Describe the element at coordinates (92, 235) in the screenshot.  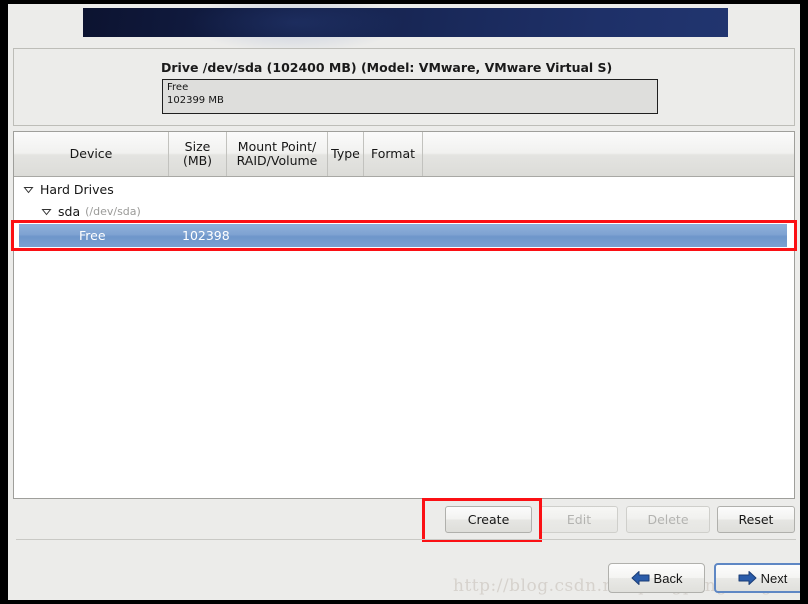
I see `free-space-label: Free` at that location.